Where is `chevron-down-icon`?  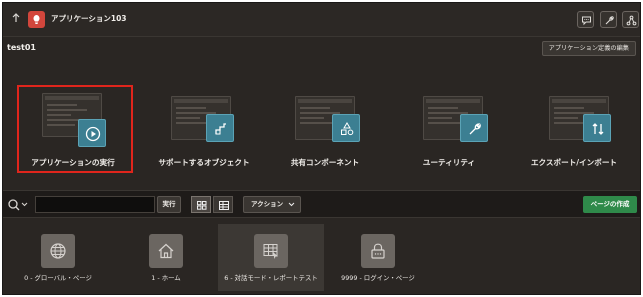
chevron-down-icon is located at coordinates (291, 207).